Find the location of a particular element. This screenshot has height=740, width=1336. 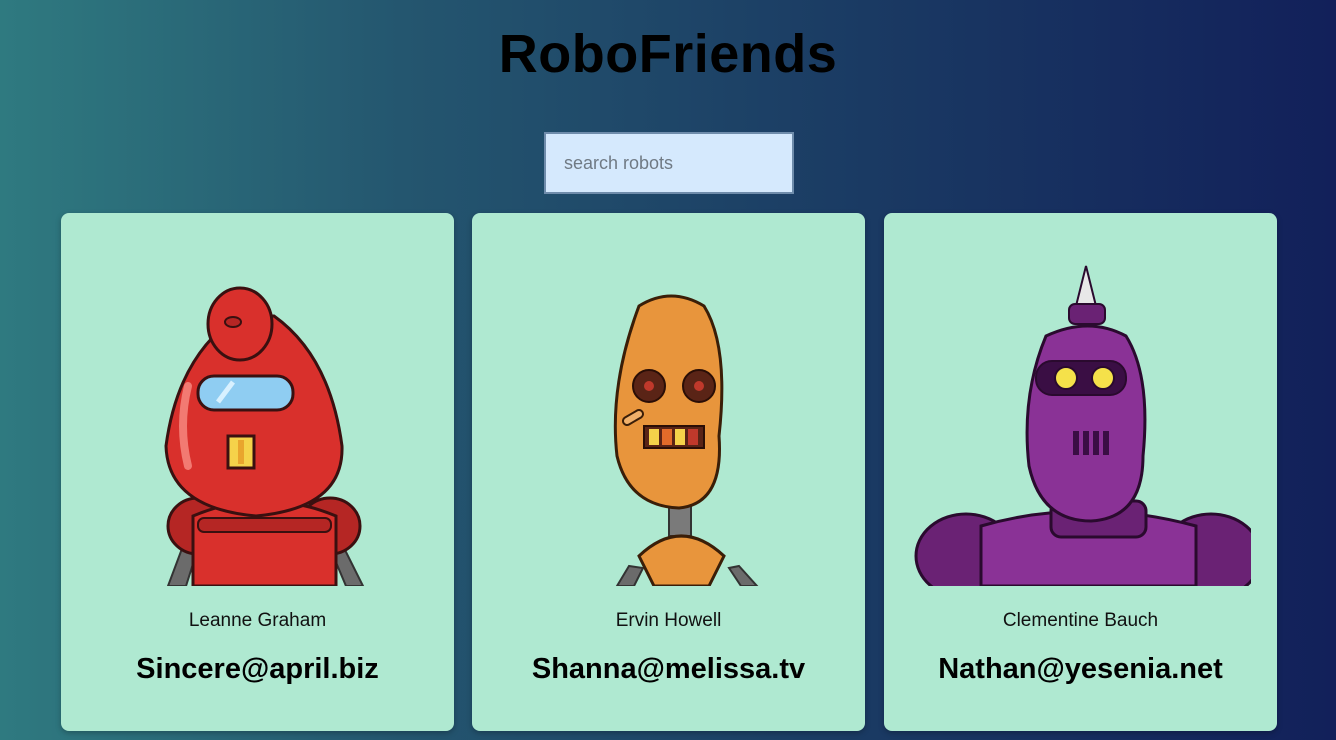

page-title: RoboFriends is located at coordinates (668, 54).